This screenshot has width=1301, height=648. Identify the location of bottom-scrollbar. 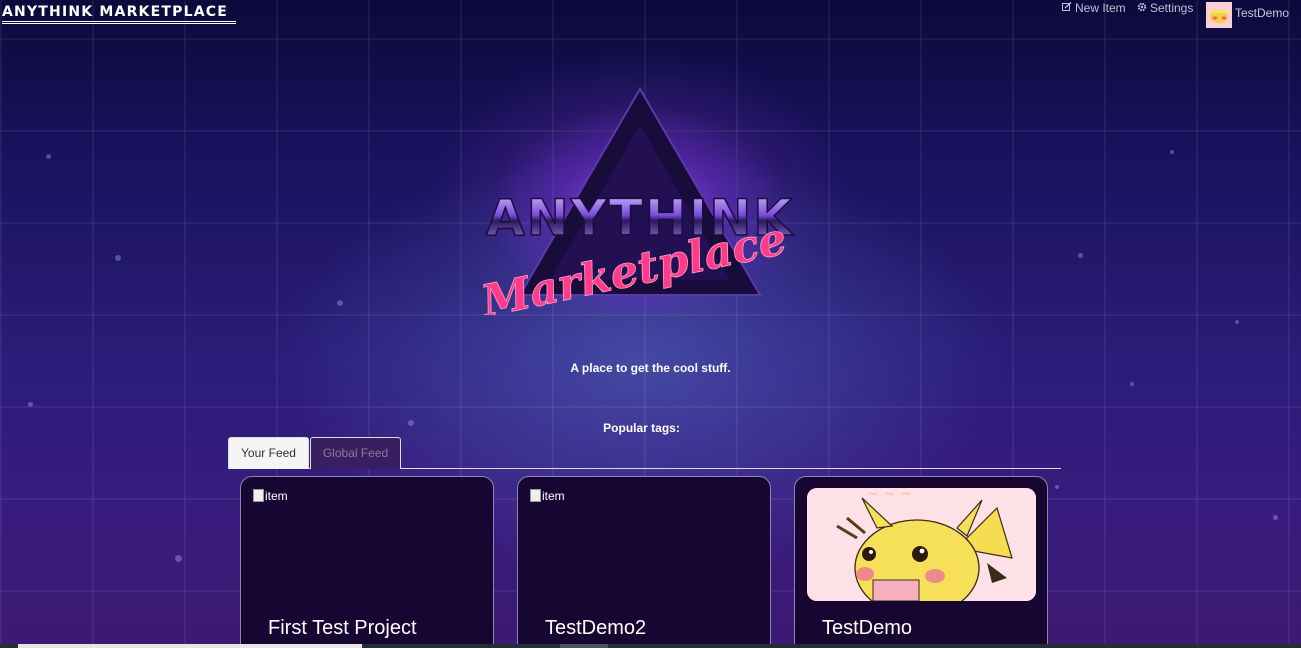
(650, 646).